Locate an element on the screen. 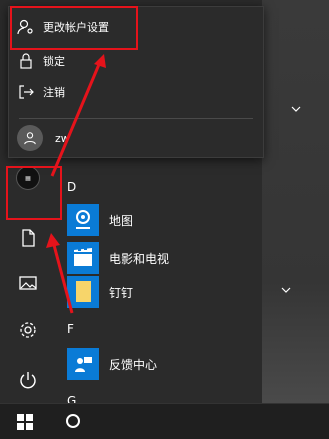 The width and height of the screenshot is (329, 439). pictures-button is located at coordinates (28, 283).